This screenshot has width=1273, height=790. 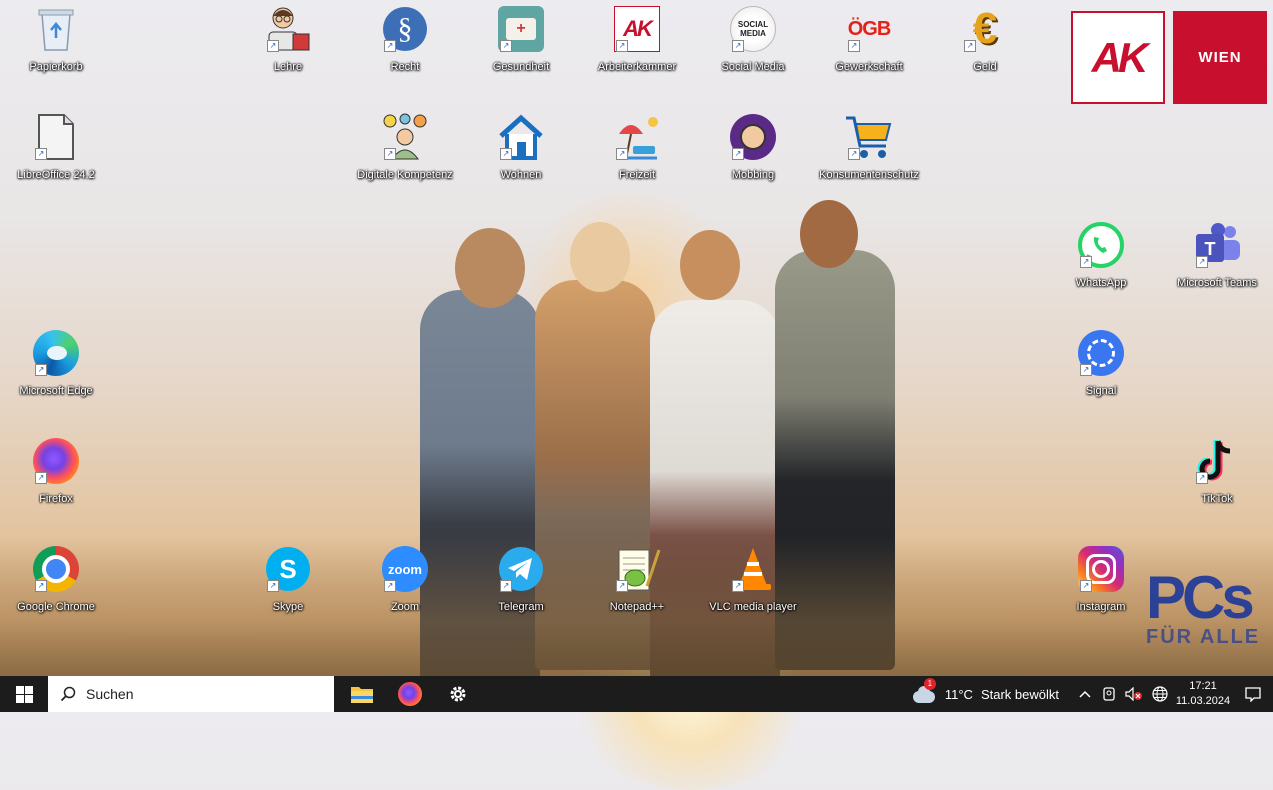 I want to click on euro-icon: € ↗, so click(x=985, y=29).